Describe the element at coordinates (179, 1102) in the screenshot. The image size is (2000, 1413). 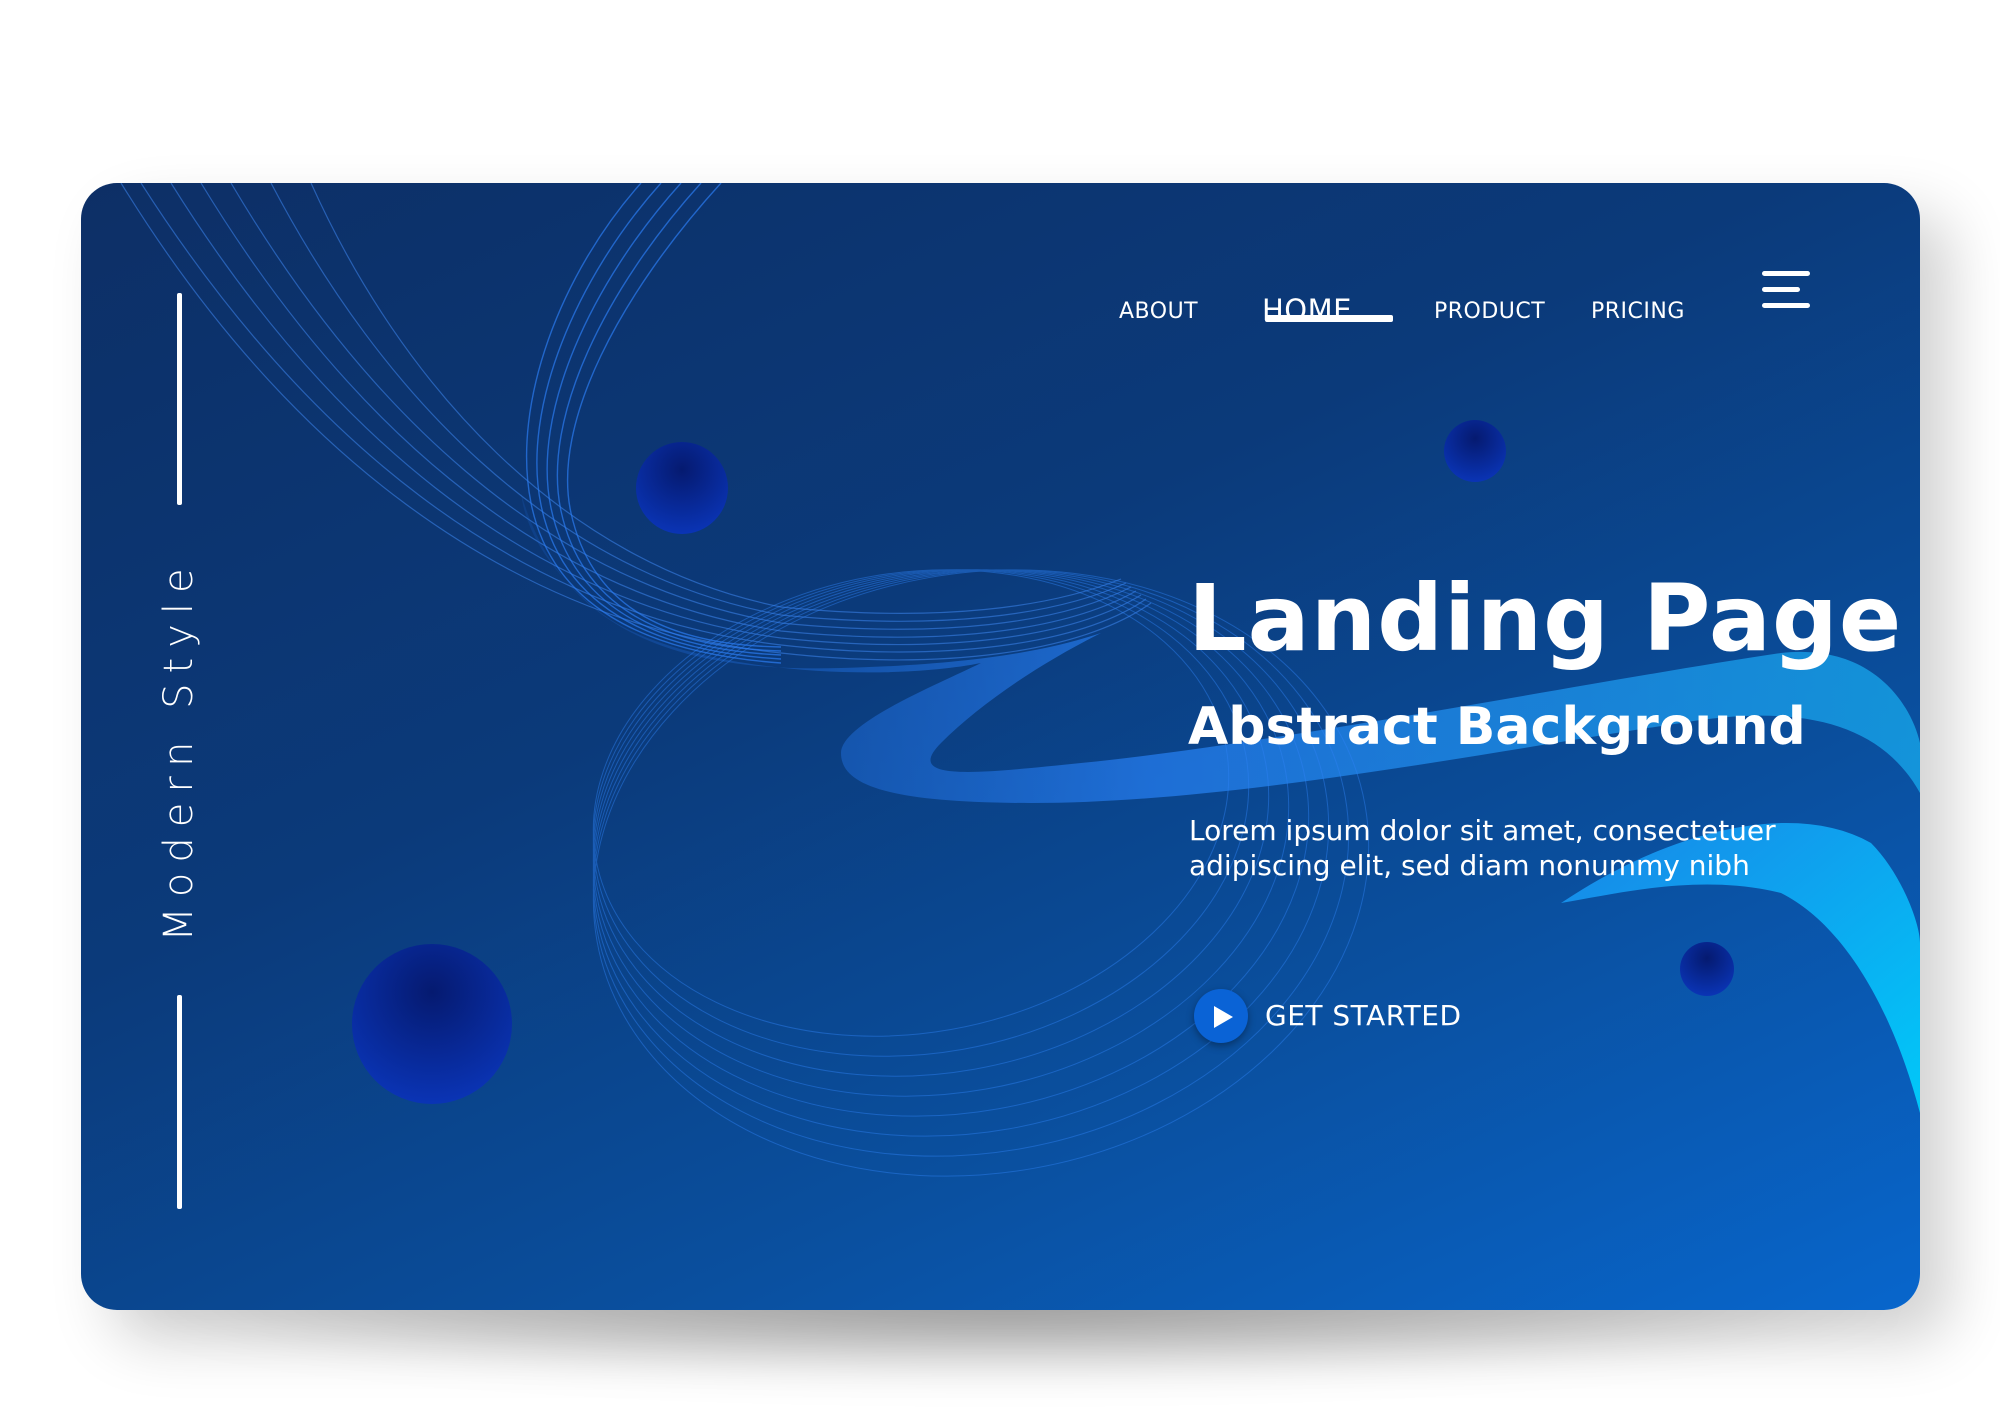
I see `side-line-bottom` at that location.